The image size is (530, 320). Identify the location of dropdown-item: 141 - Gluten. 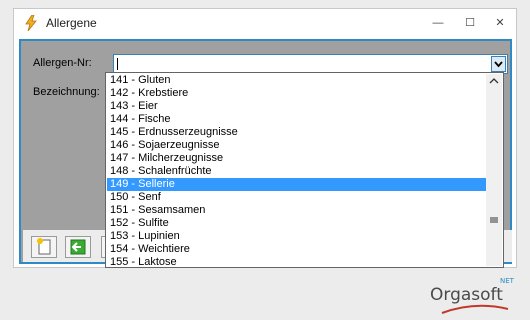
(297, 80).